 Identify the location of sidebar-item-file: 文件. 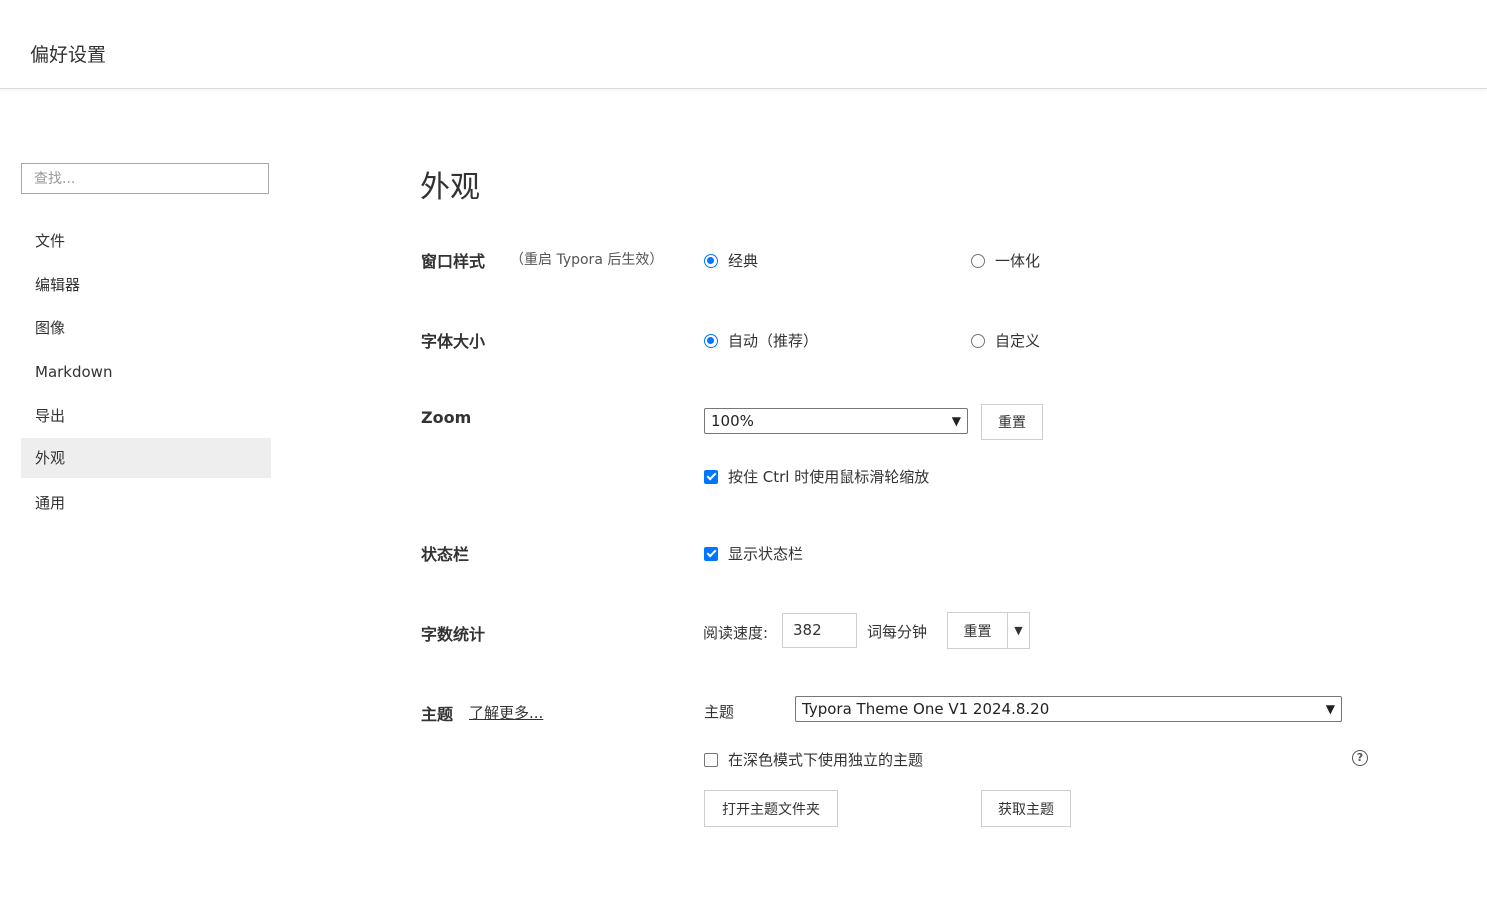
(146, 241).